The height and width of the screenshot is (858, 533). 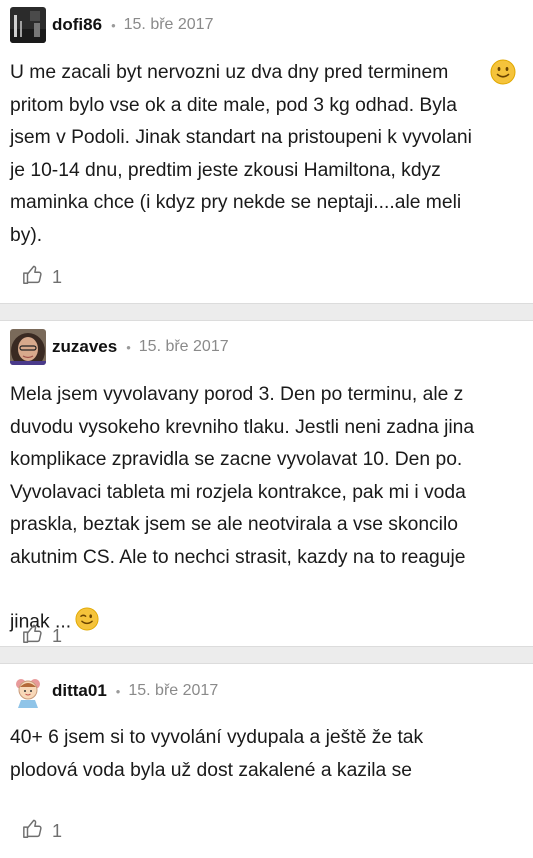 I want to click on comment-header: zuzaves • 15. bře 2017, so click(x=266, y=347).